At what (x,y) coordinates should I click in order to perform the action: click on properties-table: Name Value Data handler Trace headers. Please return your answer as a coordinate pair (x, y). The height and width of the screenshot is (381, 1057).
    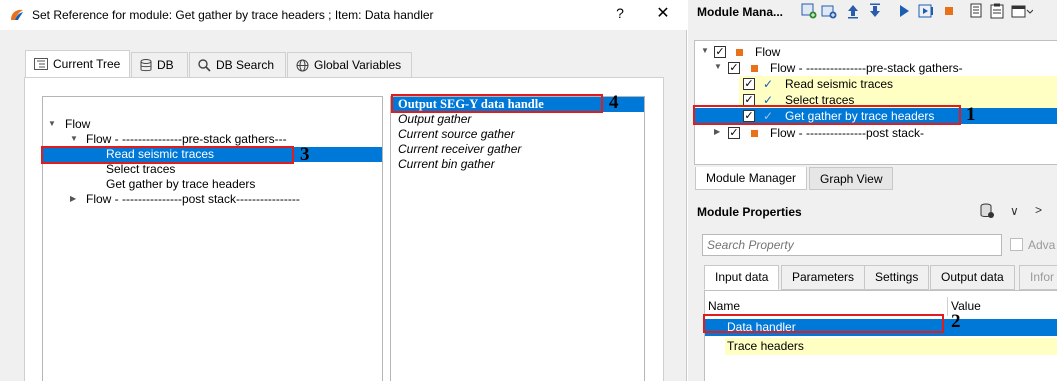
    Looking at the image, I should click on (880, 335).